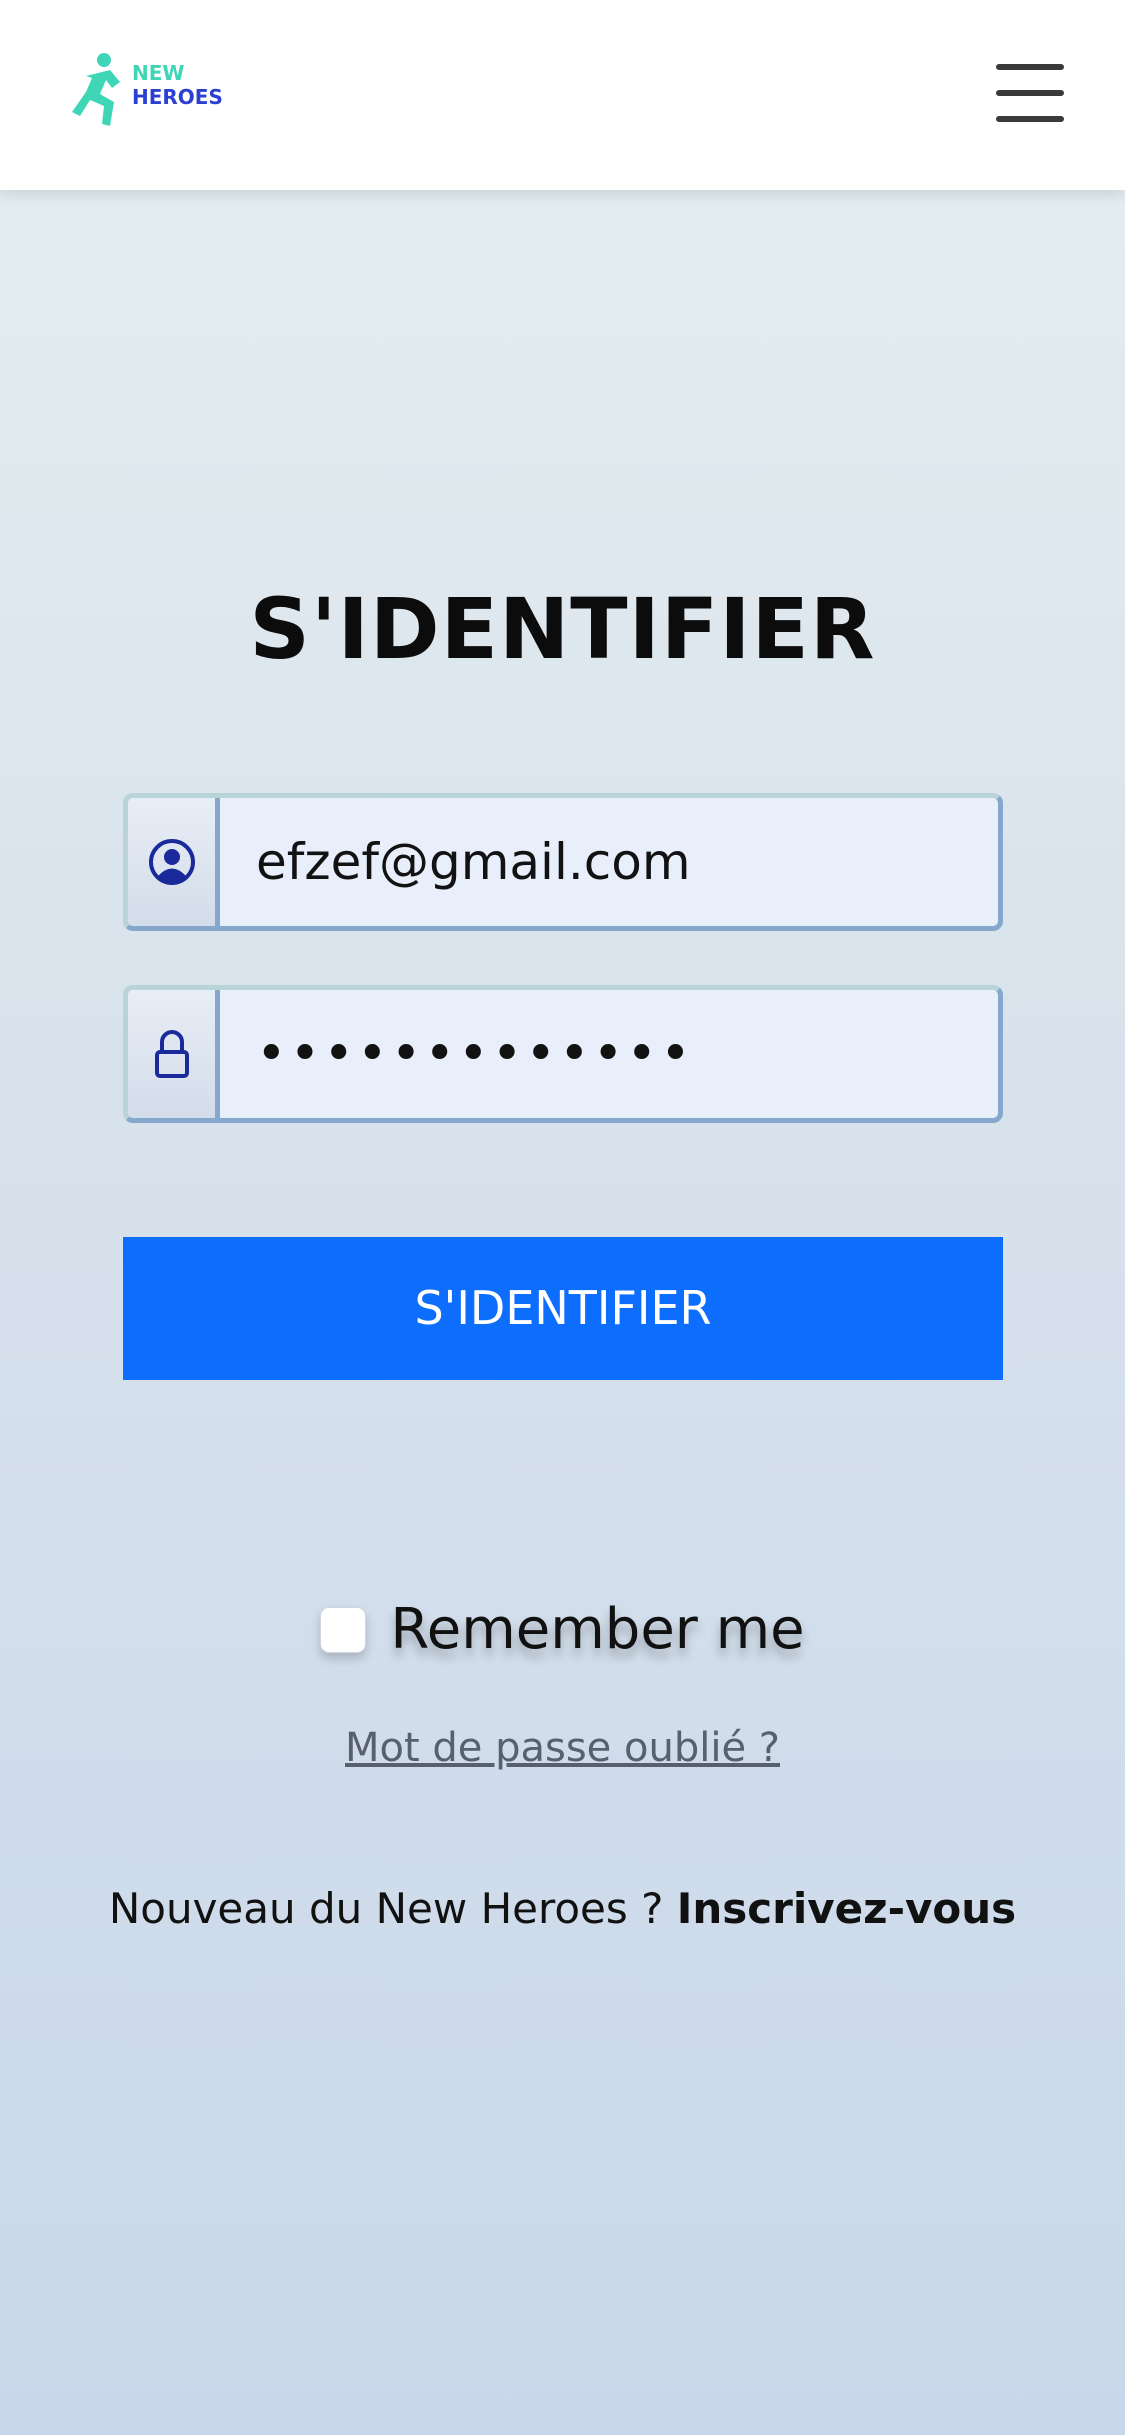  What do you see at coordinates (846, 1908) in the screenshot?
I see `signup-link: Inscrivez-vous` at bounding box center [846, 1908].